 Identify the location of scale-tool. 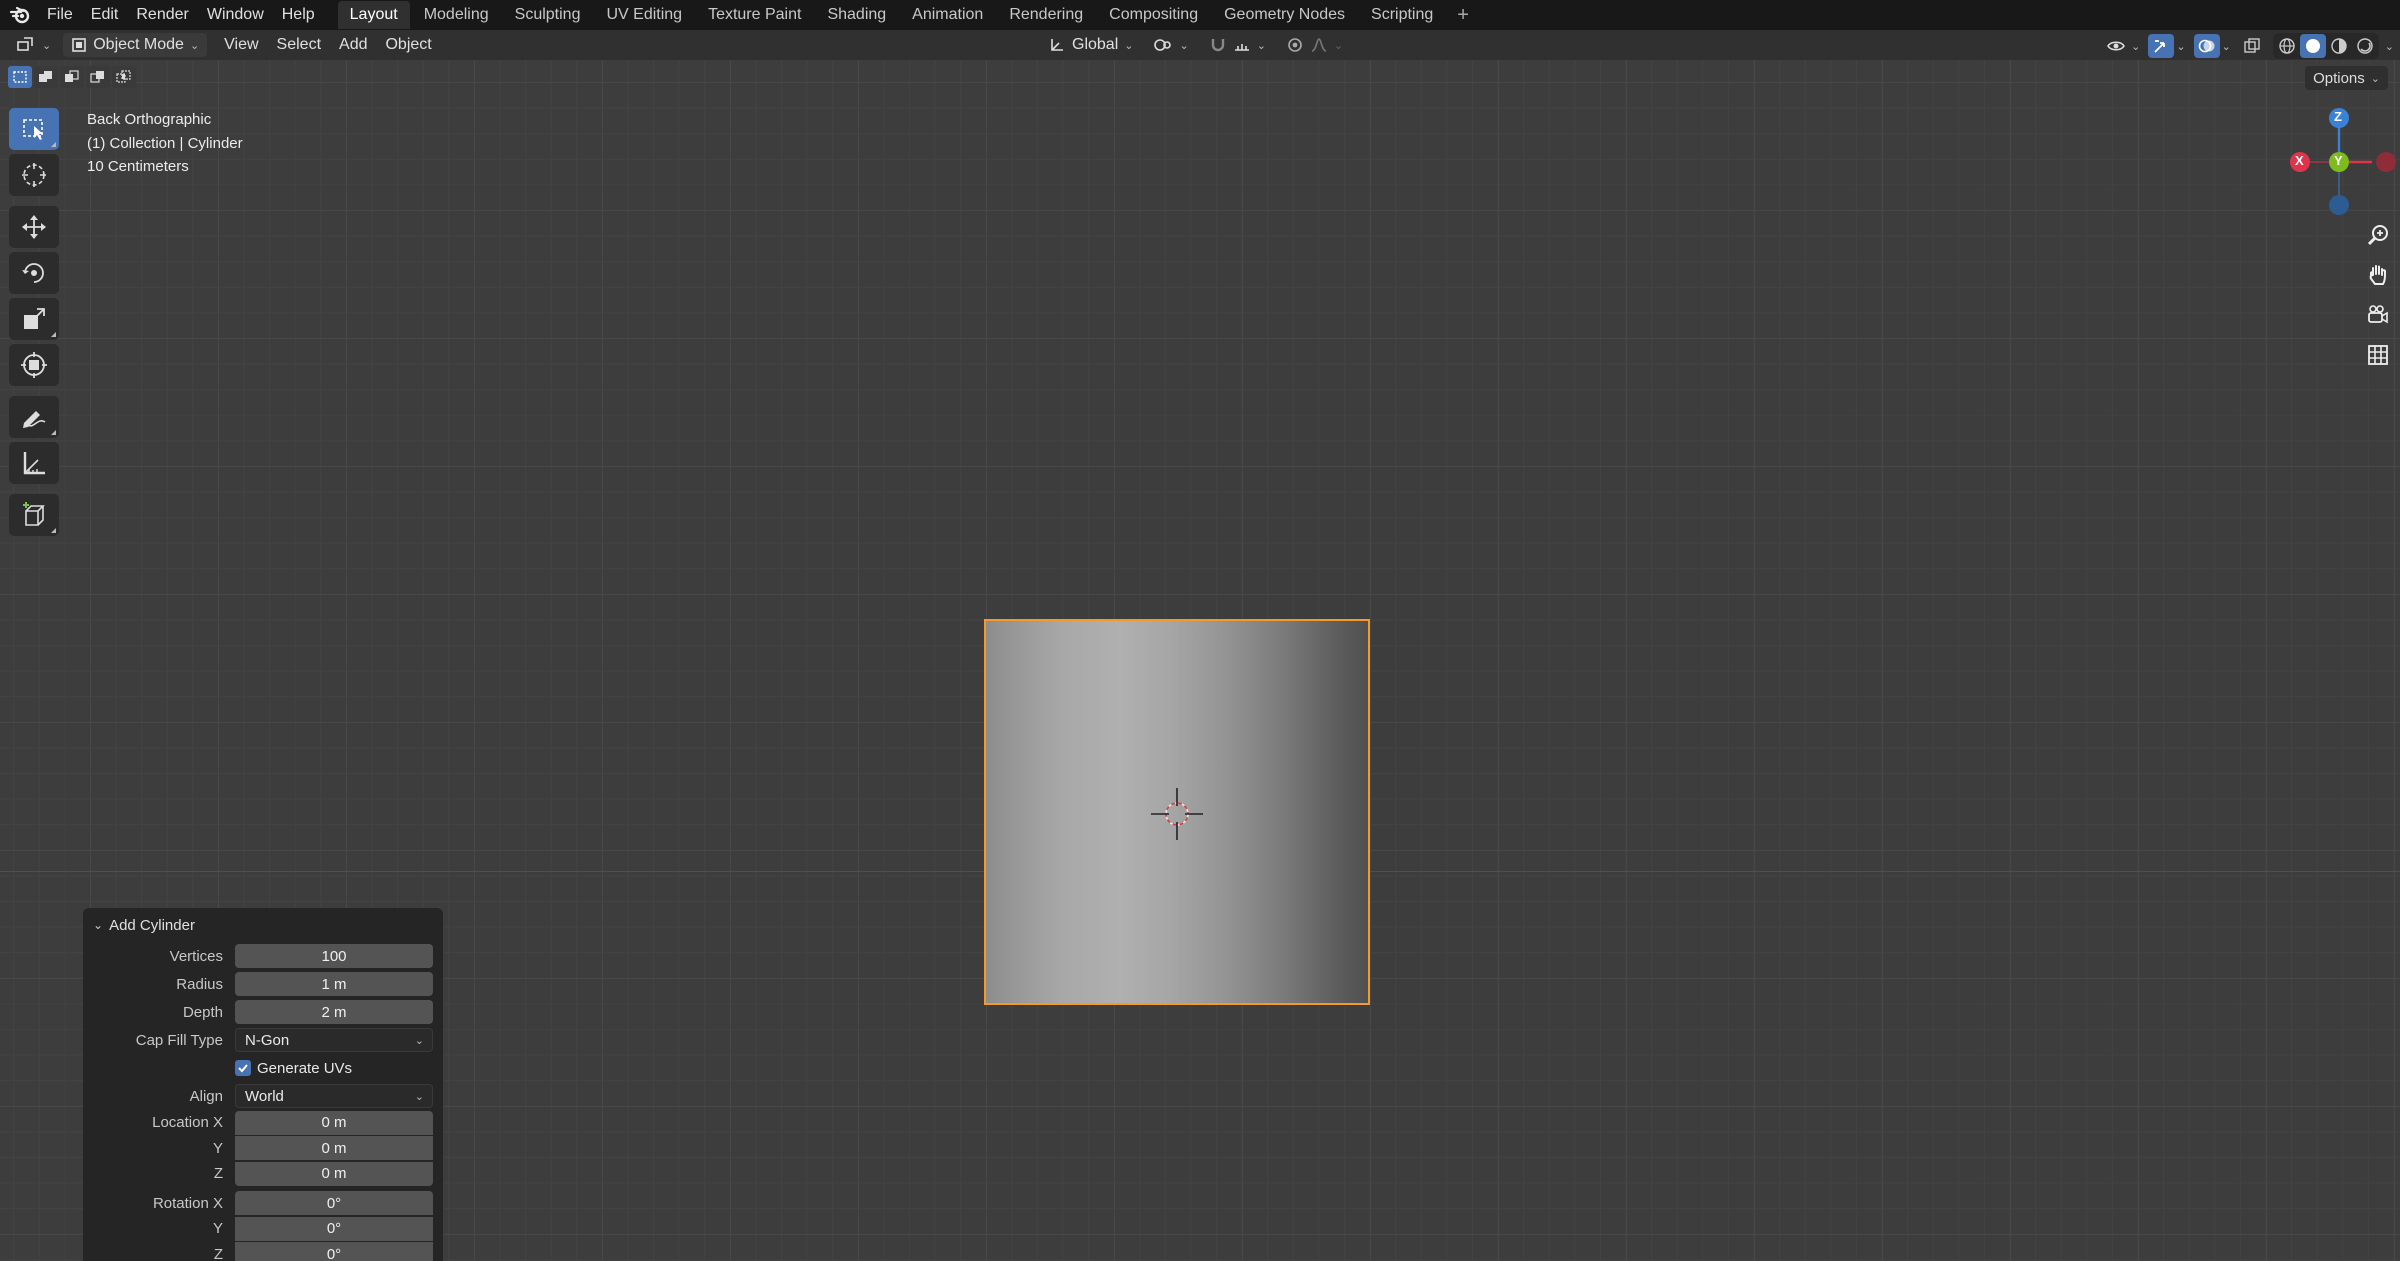
(34, 319).